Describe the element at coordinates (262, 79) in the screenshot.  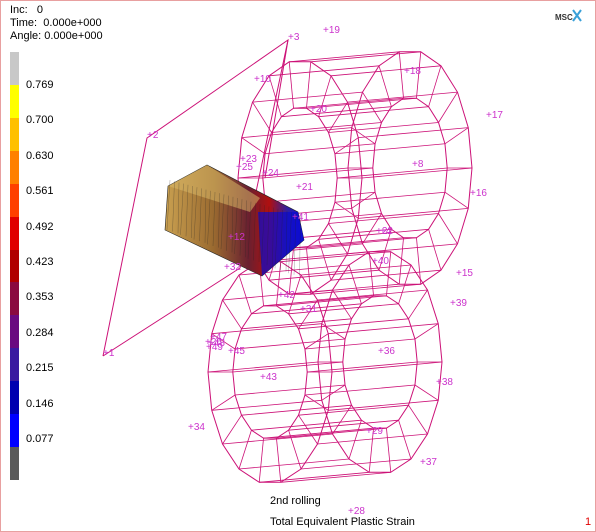
I see `node-label: +10` at that location.